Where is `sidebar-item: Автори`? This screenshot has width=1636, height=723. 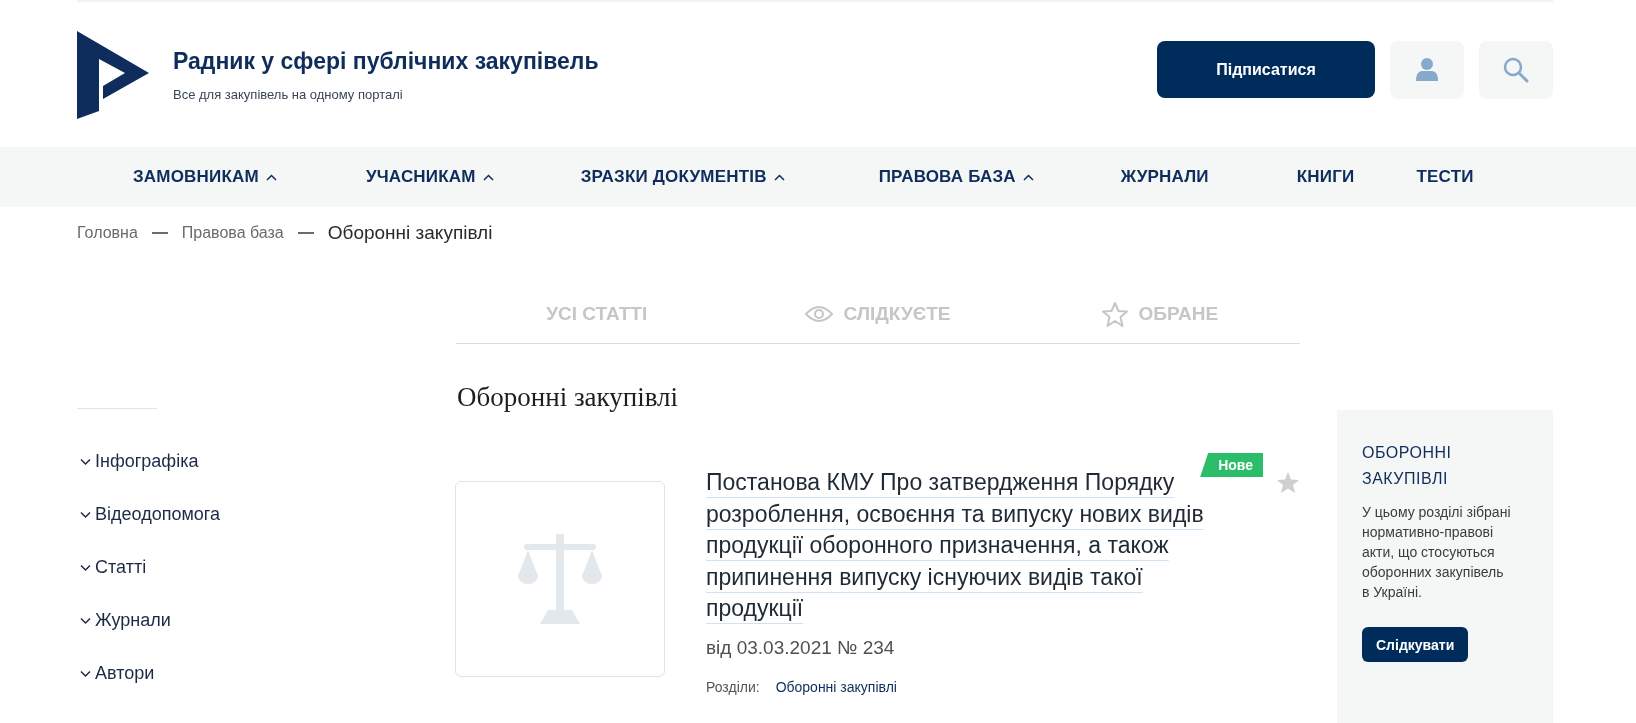 sidebar-item: Автори is located at coordinates (116, 673).